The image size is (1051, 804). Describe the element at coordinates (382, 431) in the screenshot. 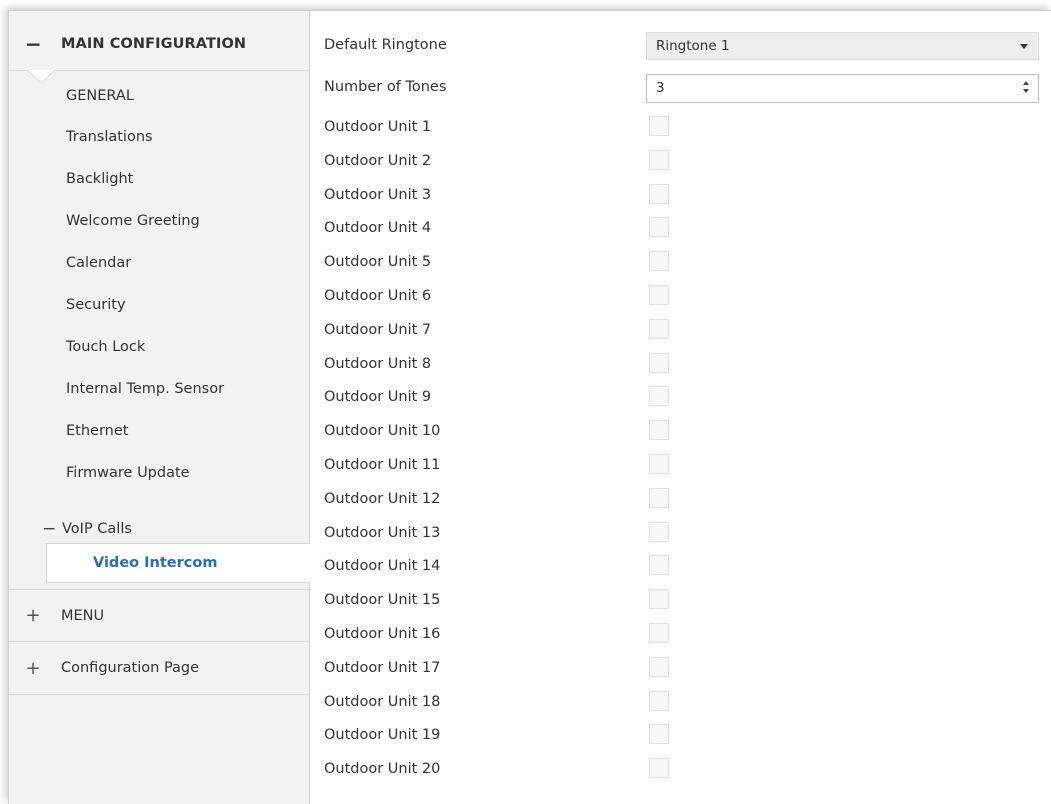

I see `param-label: Outdoor Unit 10` at that location.